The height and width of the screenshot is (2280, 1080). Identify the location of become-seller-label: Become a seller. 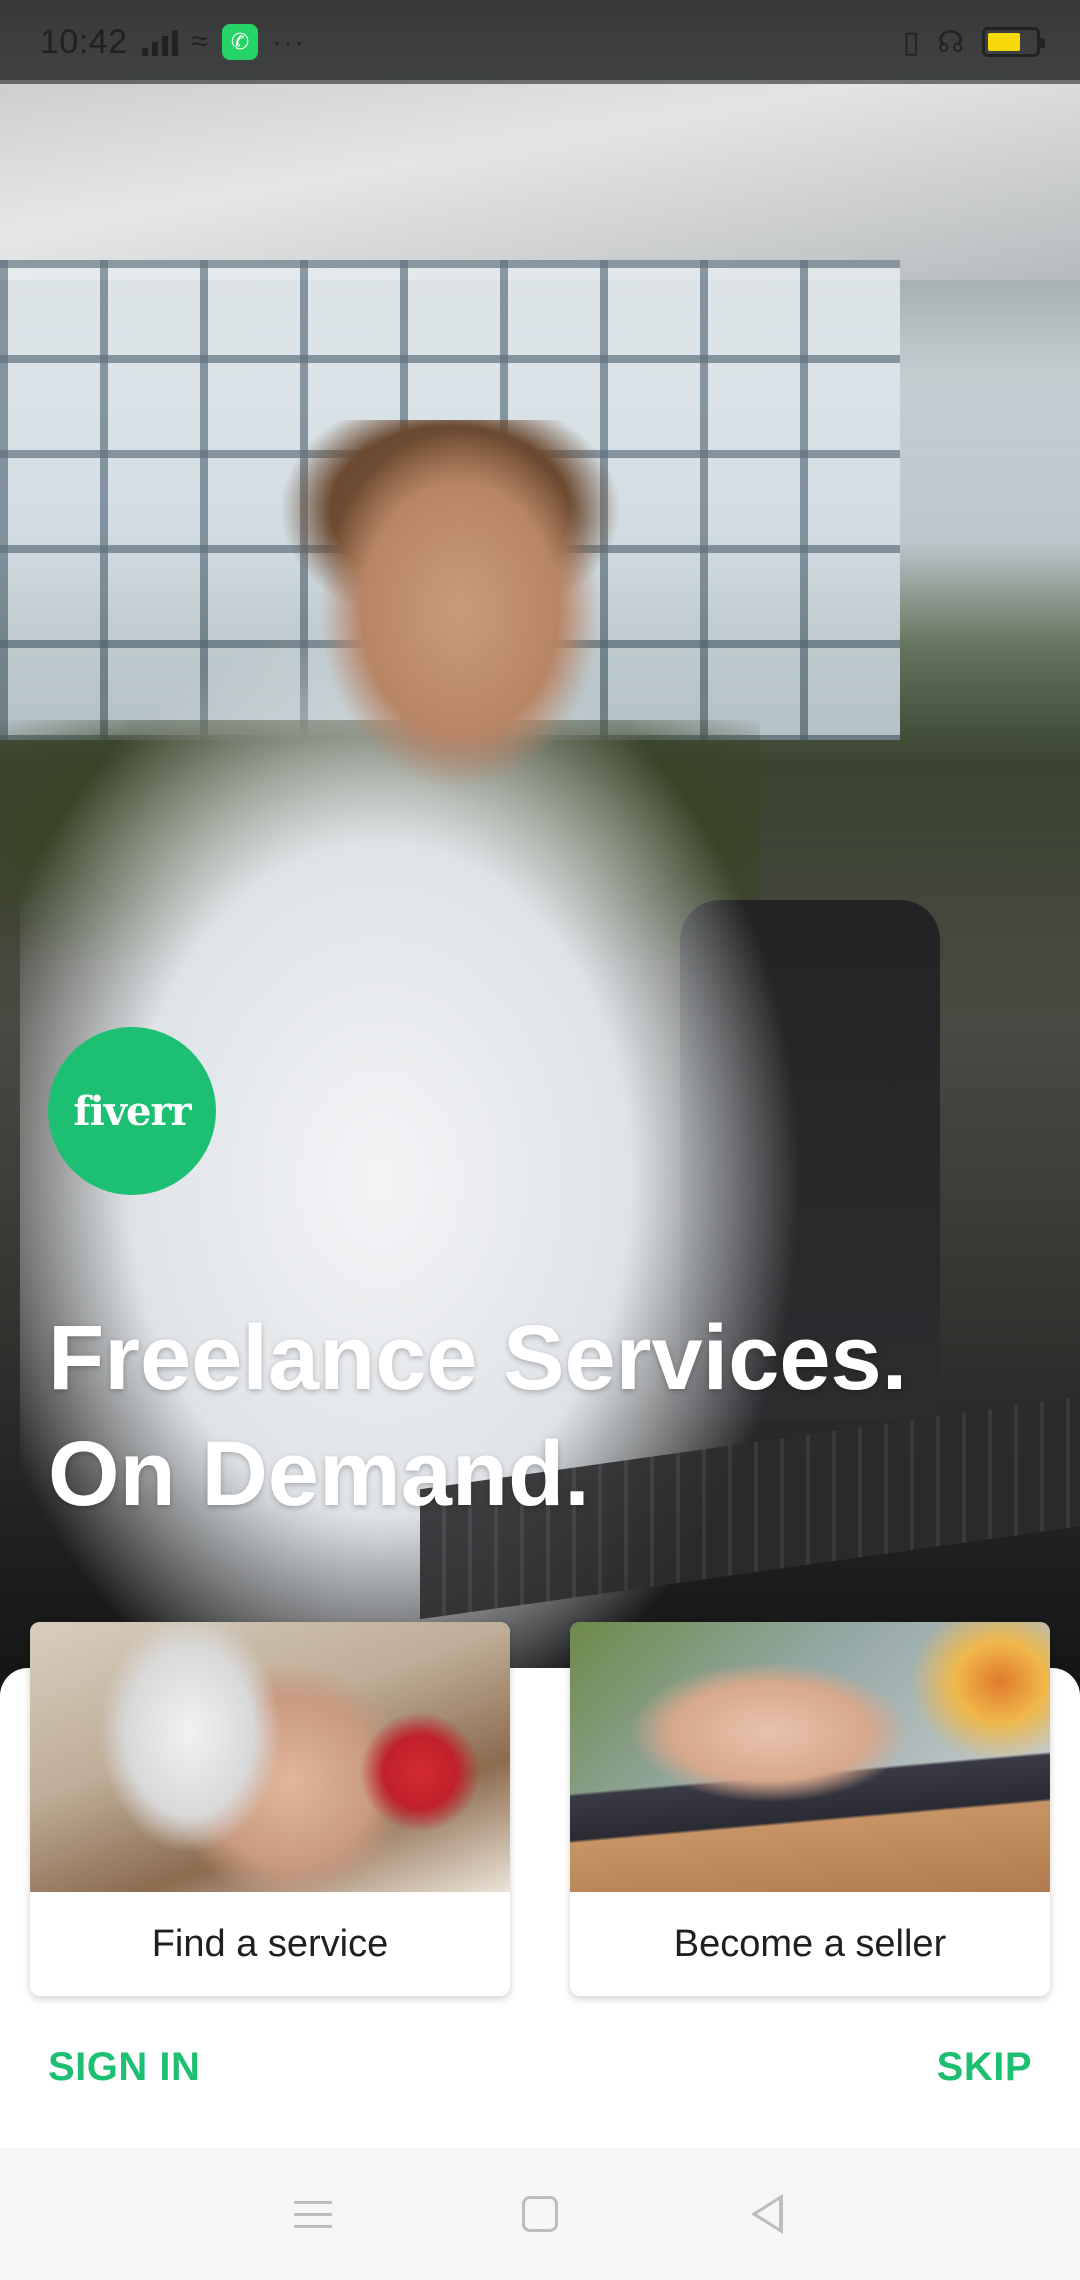
(810, 1943).